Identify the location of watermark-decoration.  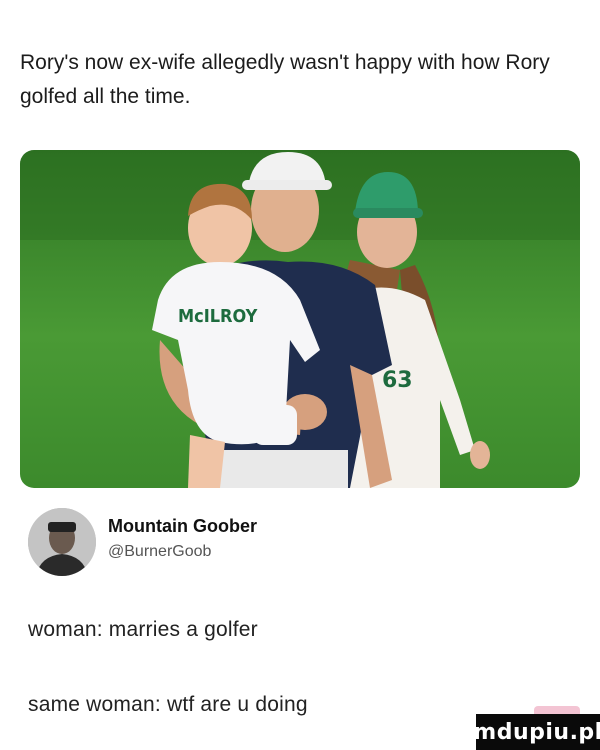
(557, 710).